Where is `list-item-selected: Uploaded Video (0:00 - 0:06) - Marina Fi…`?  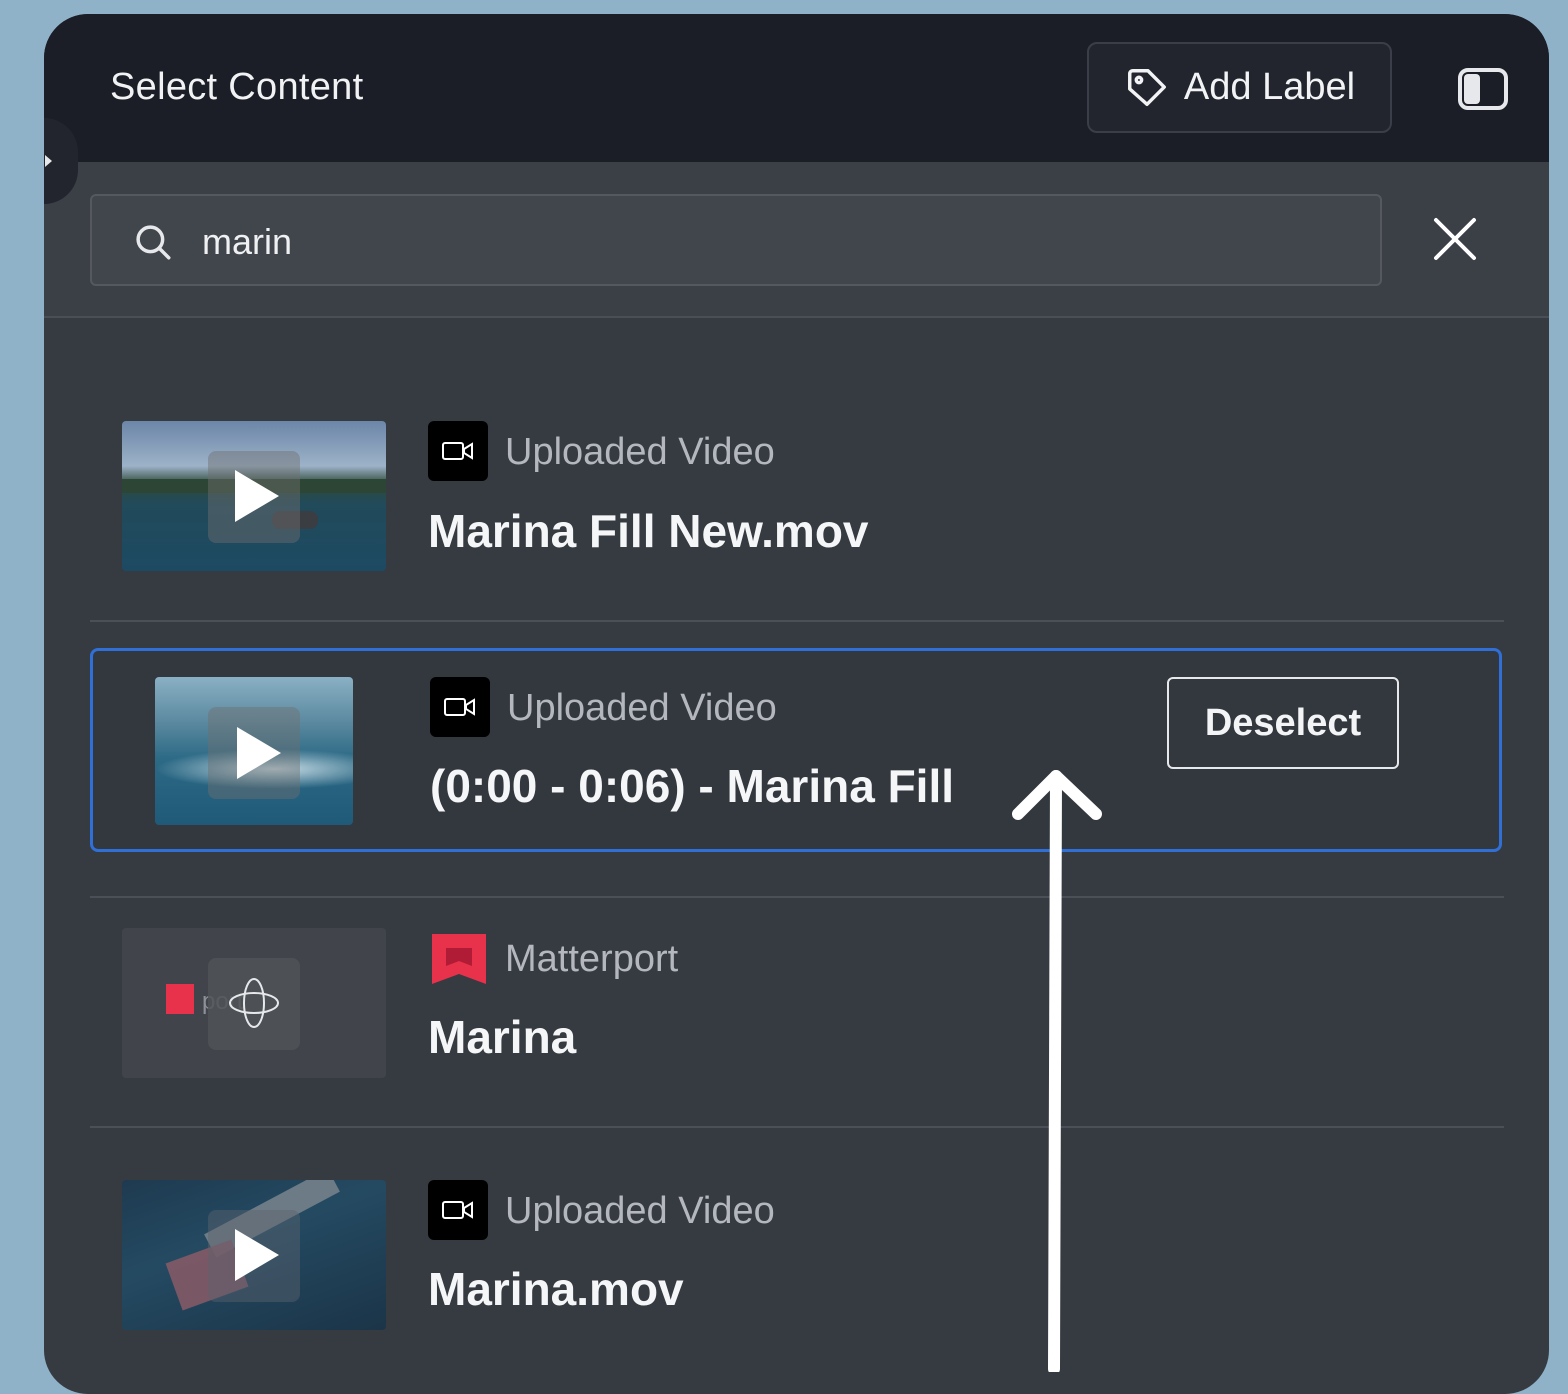 list-item-selected: Uploaded Video (0:00 - 0:06) - Marina Fi… is located at coordinates (796, 750).